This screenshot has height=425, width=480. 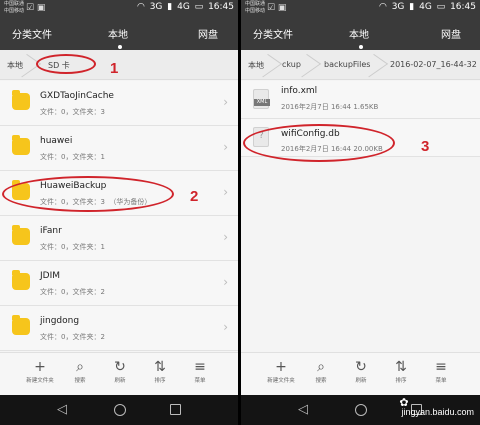 What do you see at coordinates (261, 99) in the screenshot?
I see `xml-file-icon: XML` at bounding box center [261, 99].